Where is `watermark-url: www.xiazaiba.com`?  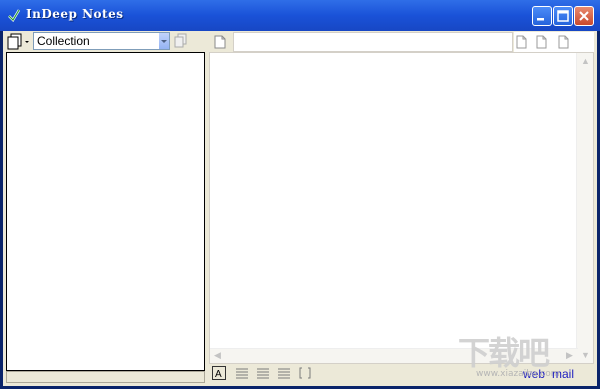 watermark-url: www.xiazaiba.com is located at coordinates (518, 374).